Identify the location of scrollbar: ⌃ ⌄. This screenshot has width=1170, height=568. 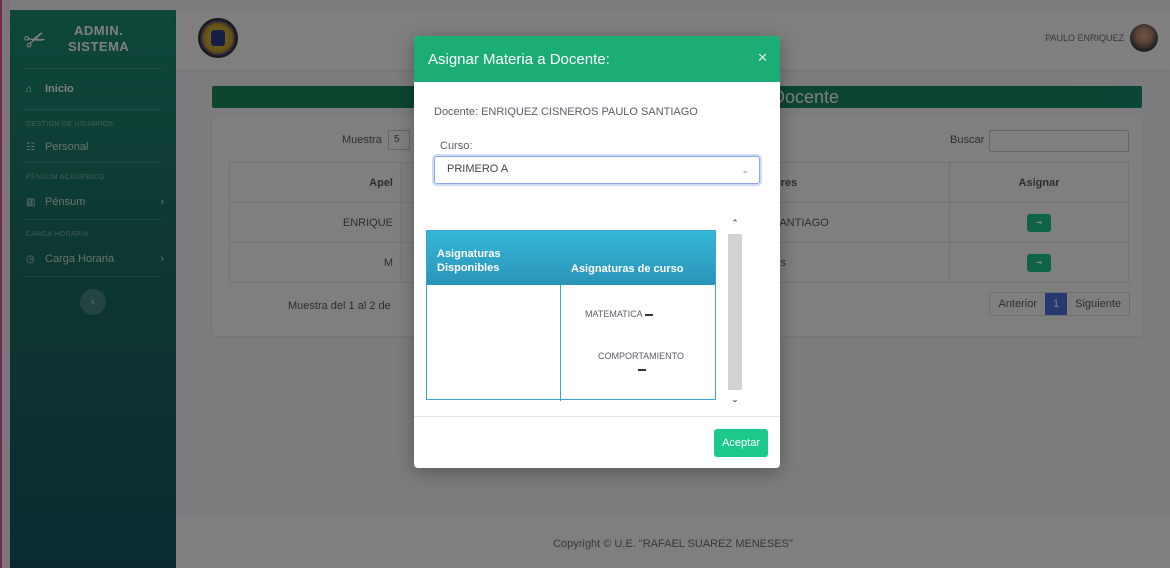
(735, 312).